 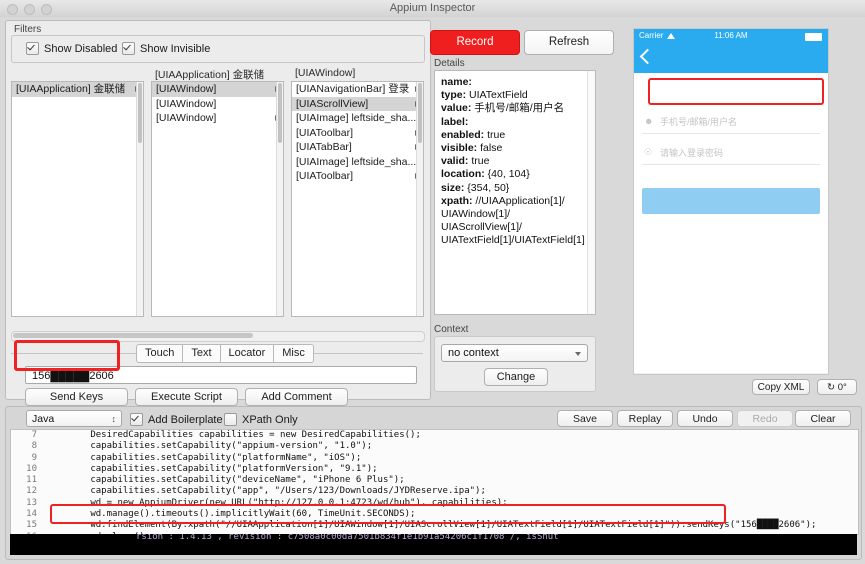 I want to click on back-chevron-icon, so click(x=647, y=56).